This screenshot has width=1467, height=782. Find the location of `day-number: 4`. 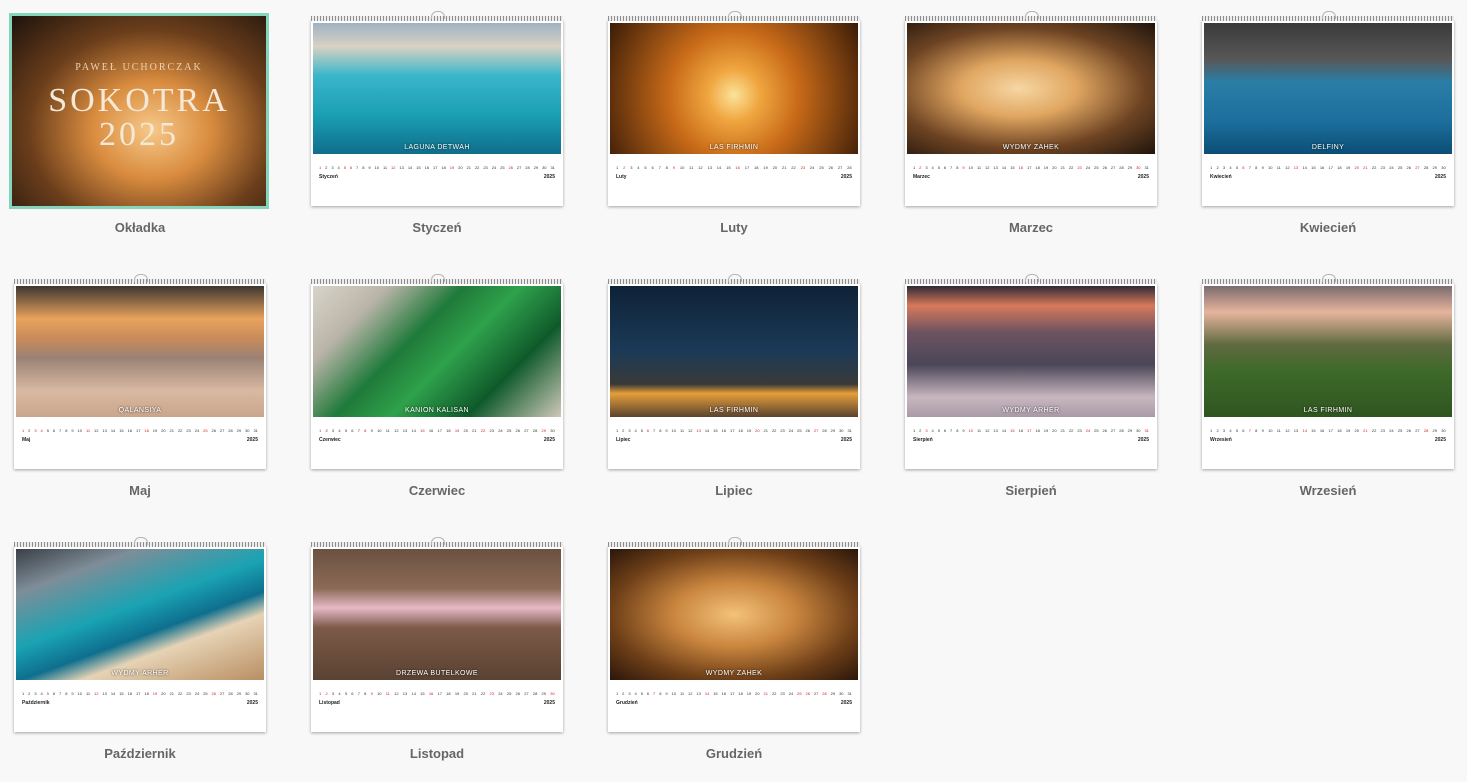

day-number: 4 is located at coordinates (1230, 167).